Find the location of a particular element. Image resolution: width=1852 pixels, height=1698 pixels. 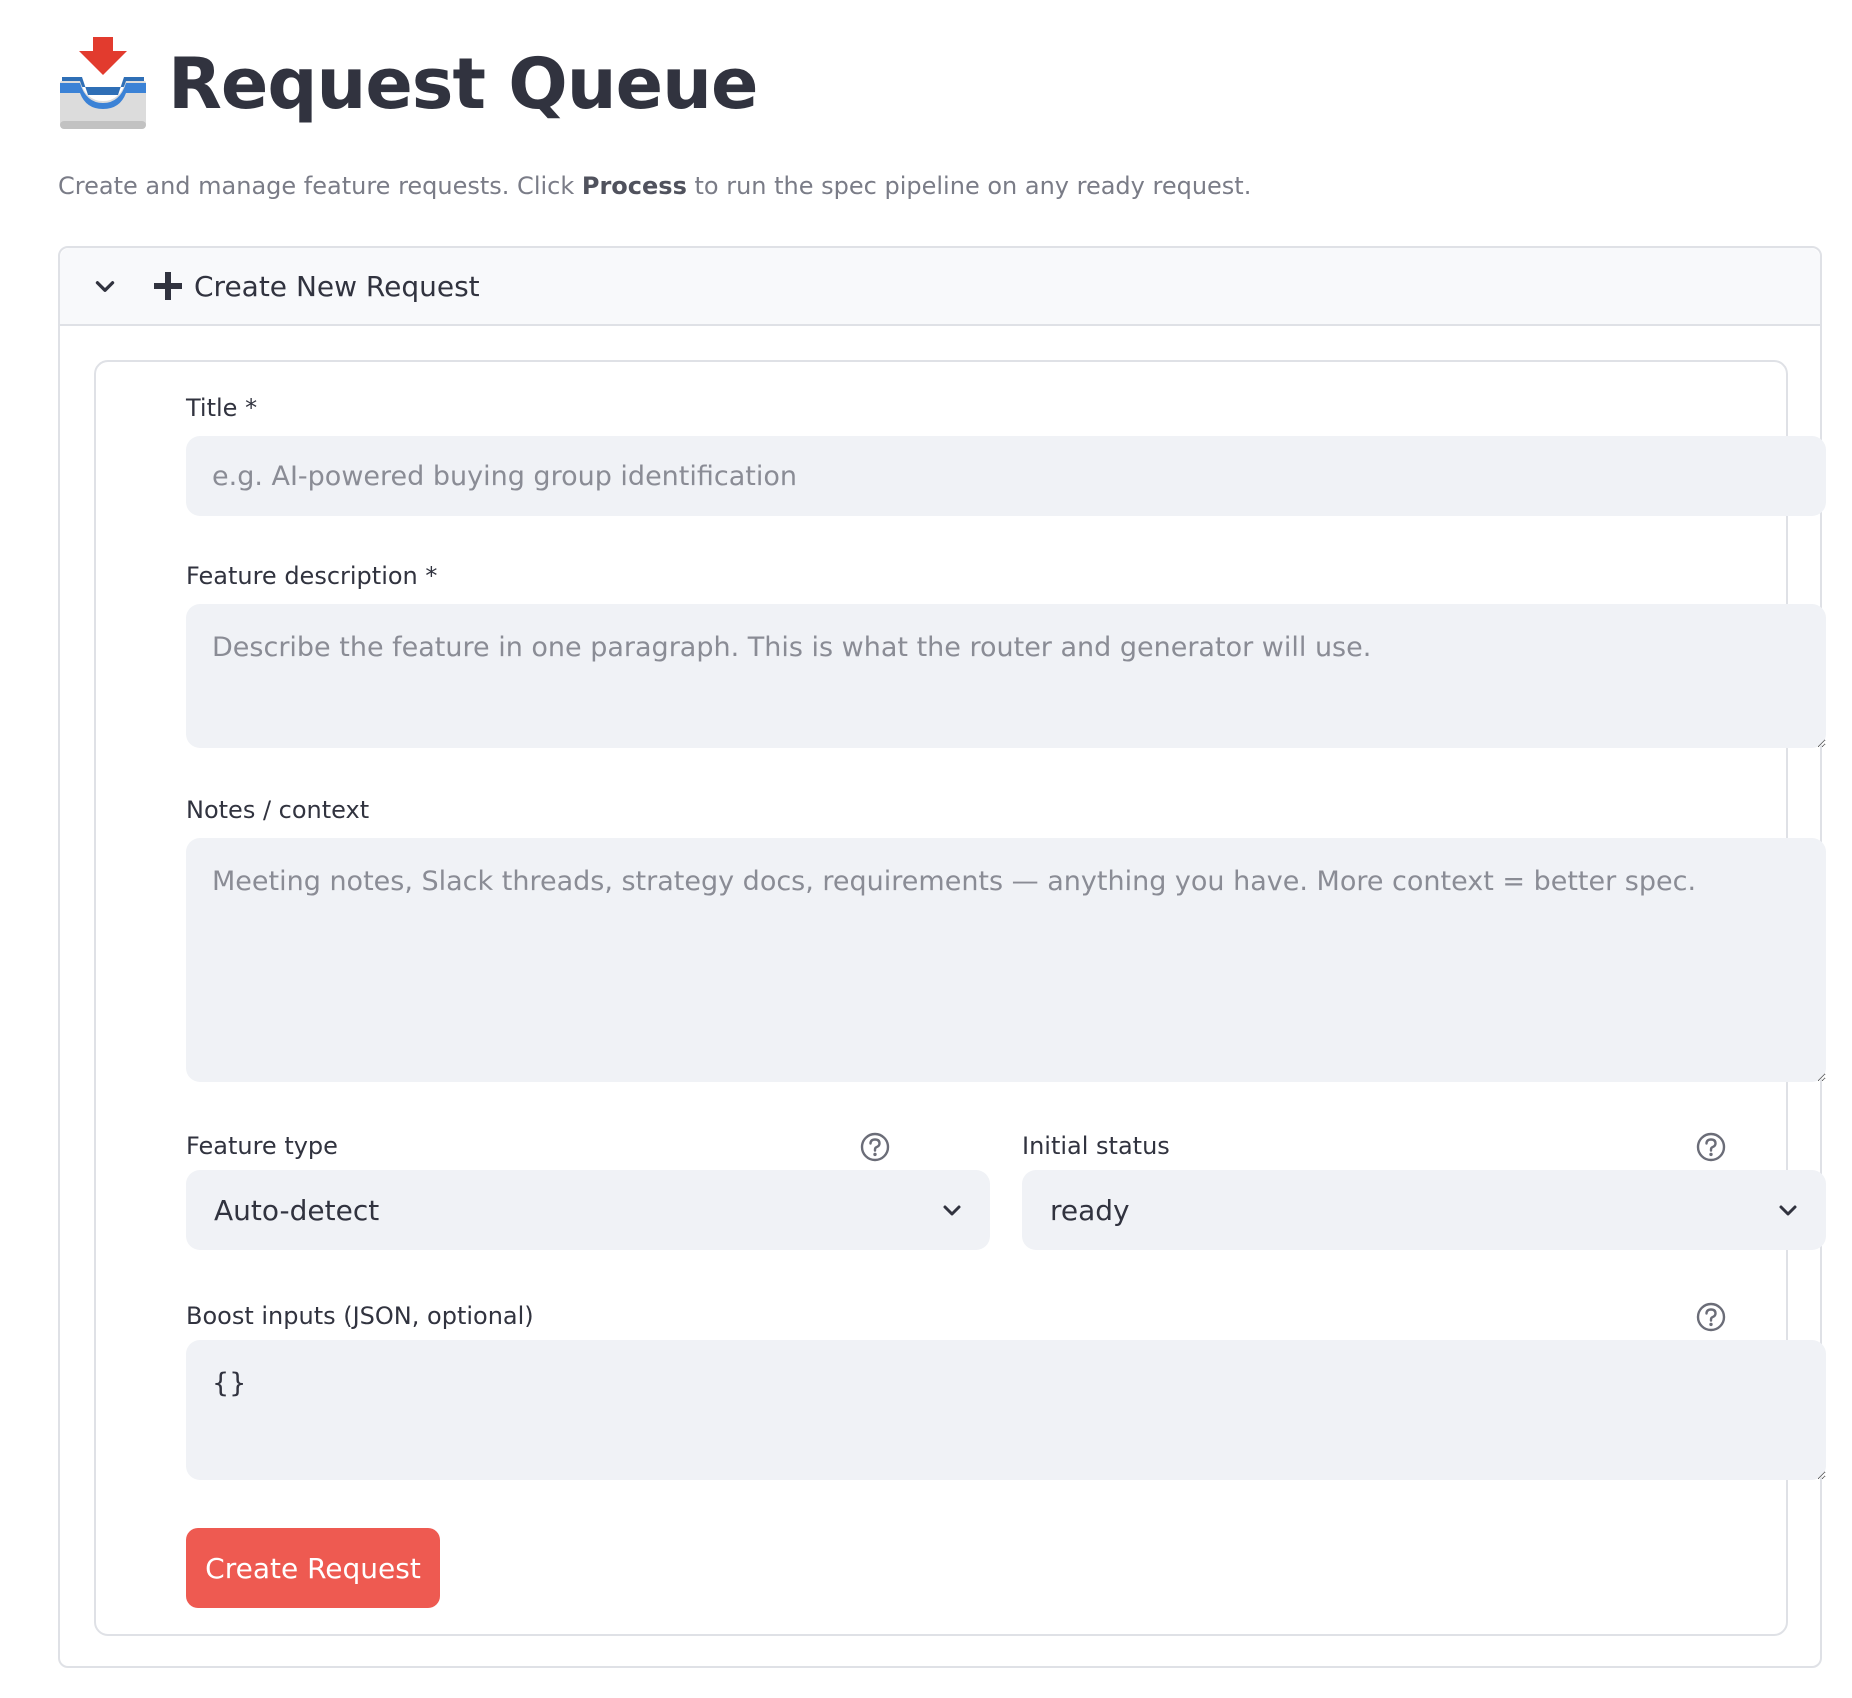

description-label: Feature description * is located at coordinates (312, 576).